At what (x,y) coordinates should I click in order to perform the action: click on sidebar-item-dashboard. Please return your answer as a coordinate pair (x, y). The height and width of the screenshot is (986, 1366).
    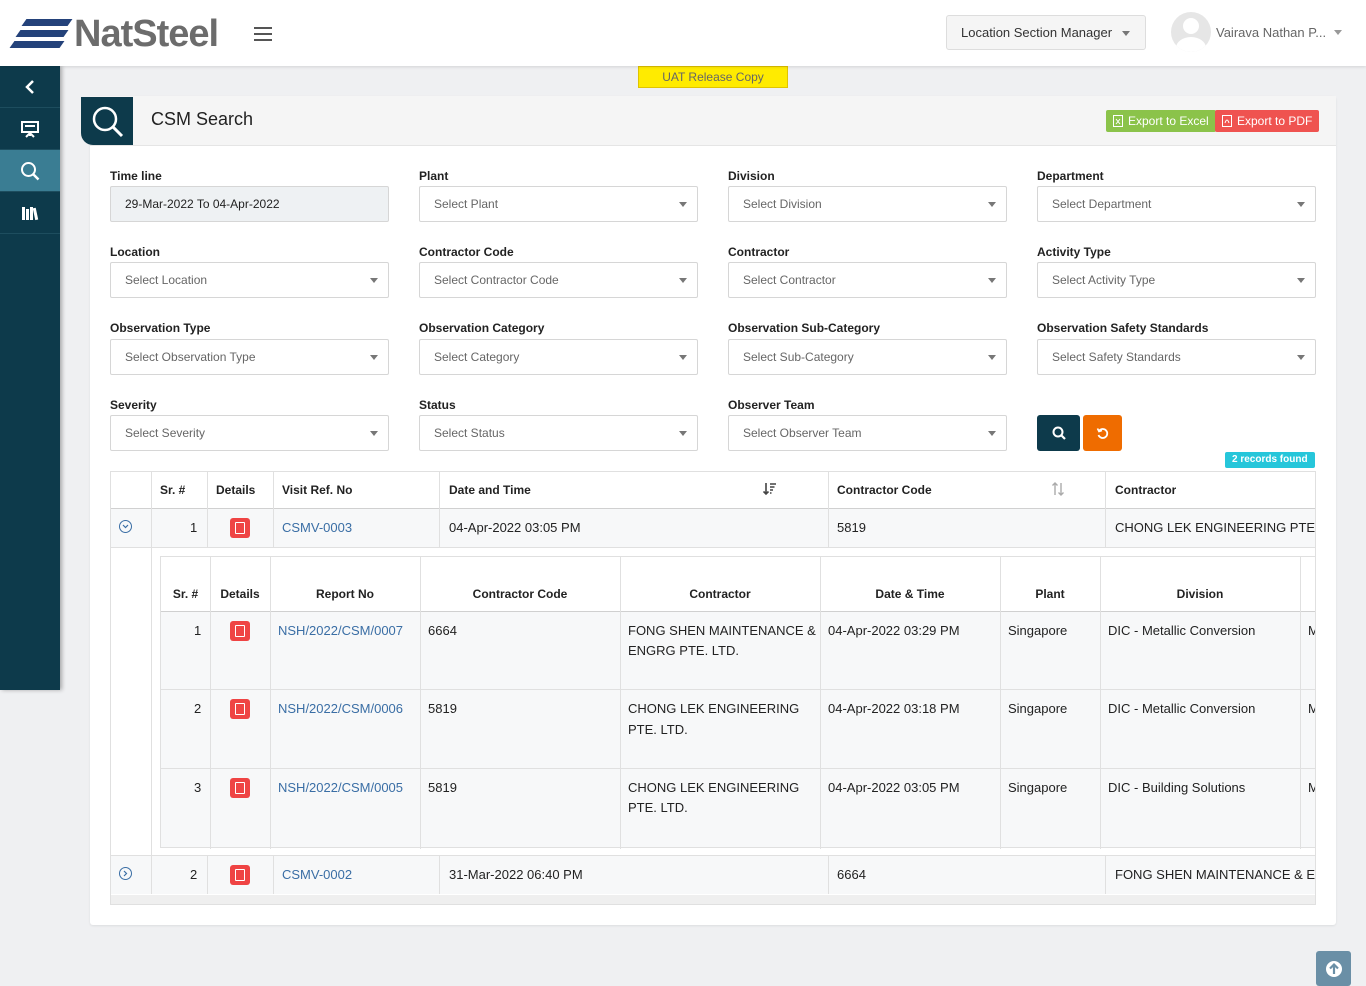
    Looking at the image, I should click on (30, 129).